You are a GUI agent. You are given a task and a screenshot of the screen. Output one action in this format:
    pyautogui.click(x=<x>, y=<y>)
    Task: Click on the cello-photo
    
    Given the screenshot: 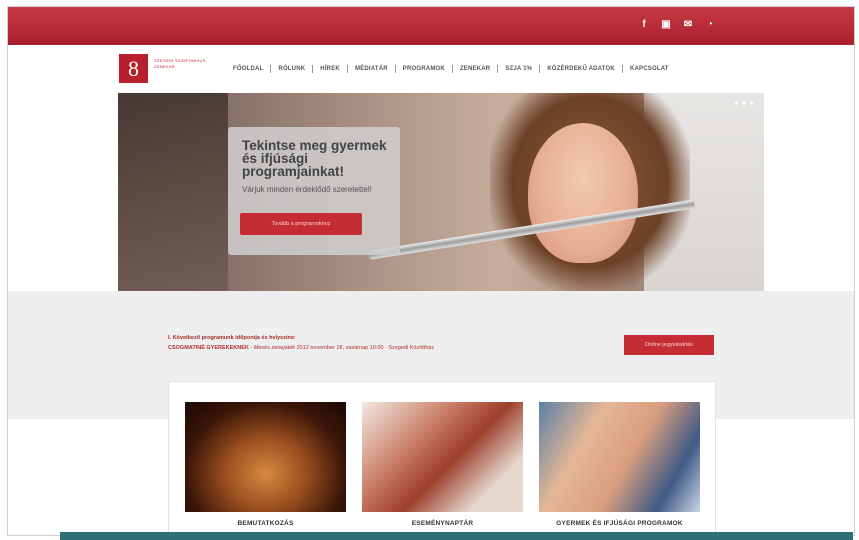 What is the action you would take?
    pyautogui.click(x=442, y=457)
    